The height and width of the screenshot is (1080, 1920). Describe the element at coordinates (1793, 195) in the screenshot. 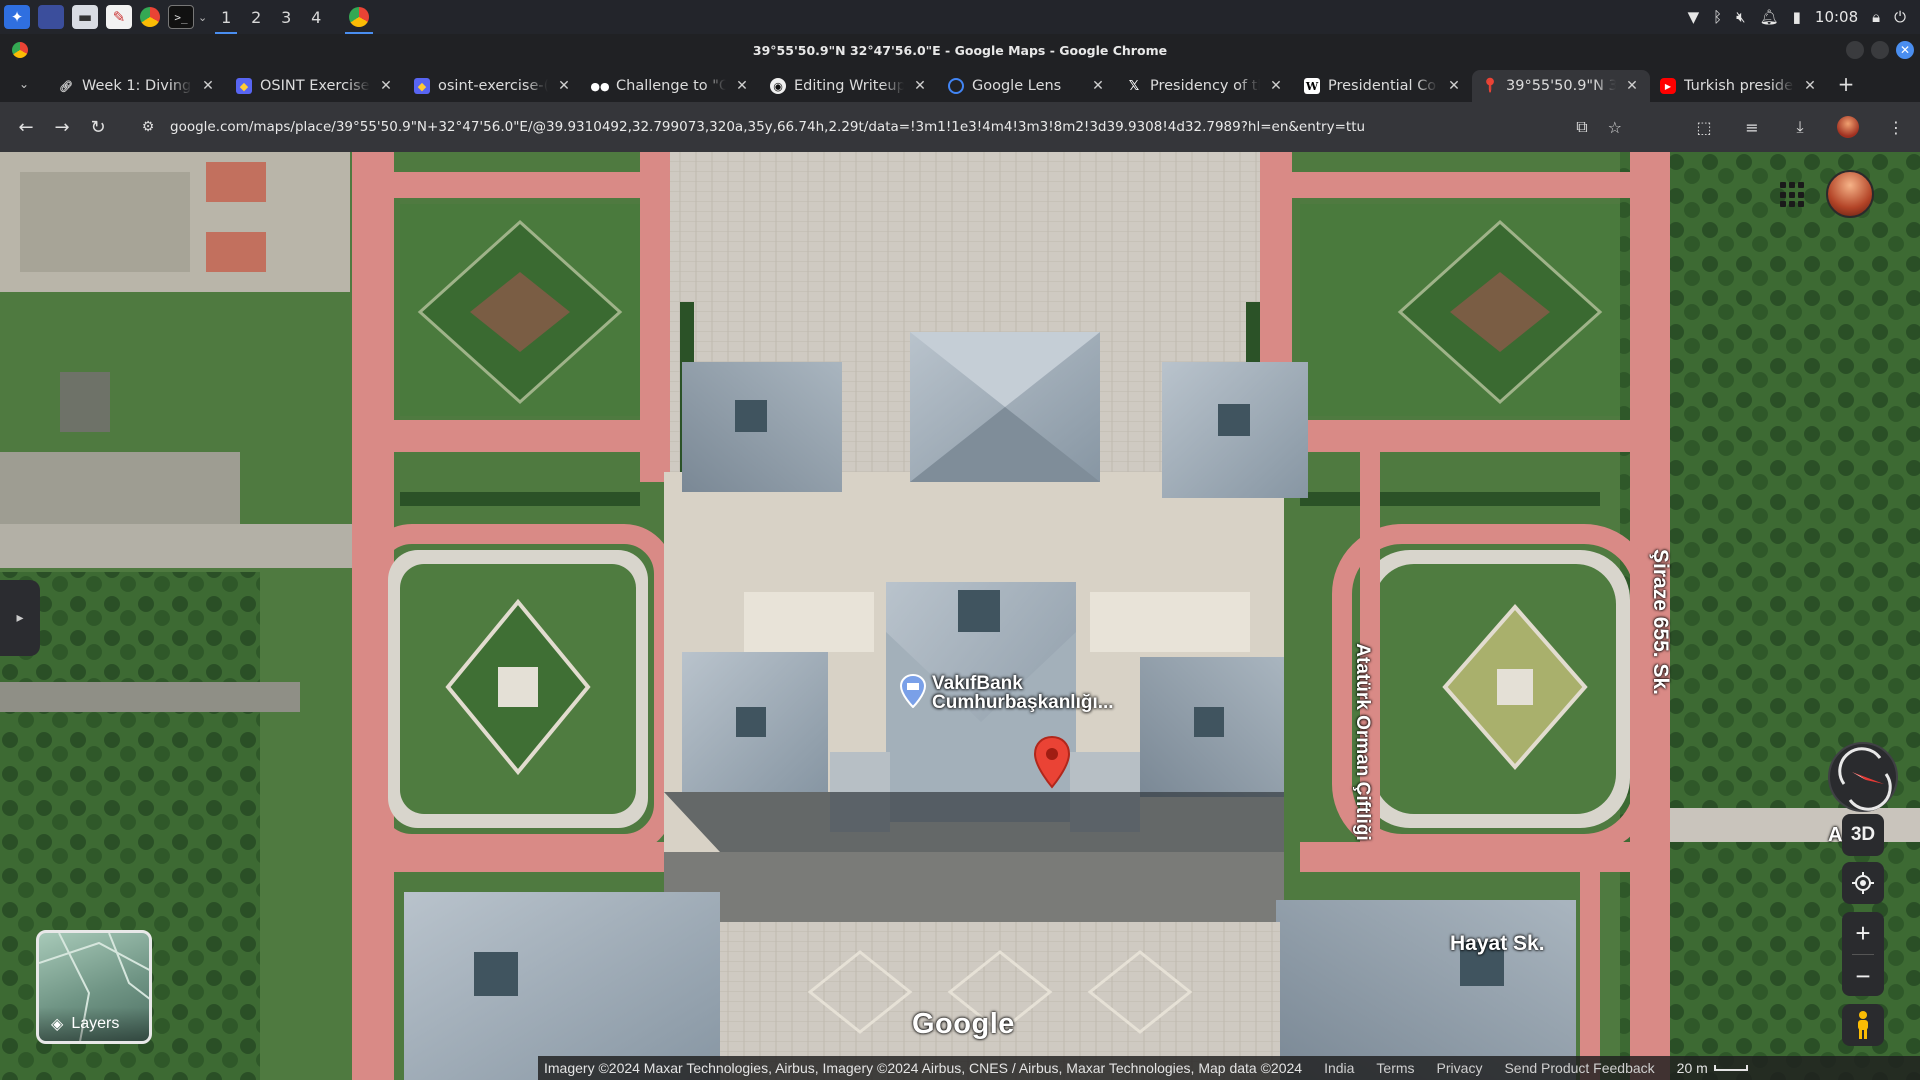

I see `google-apps-icon` at that location.